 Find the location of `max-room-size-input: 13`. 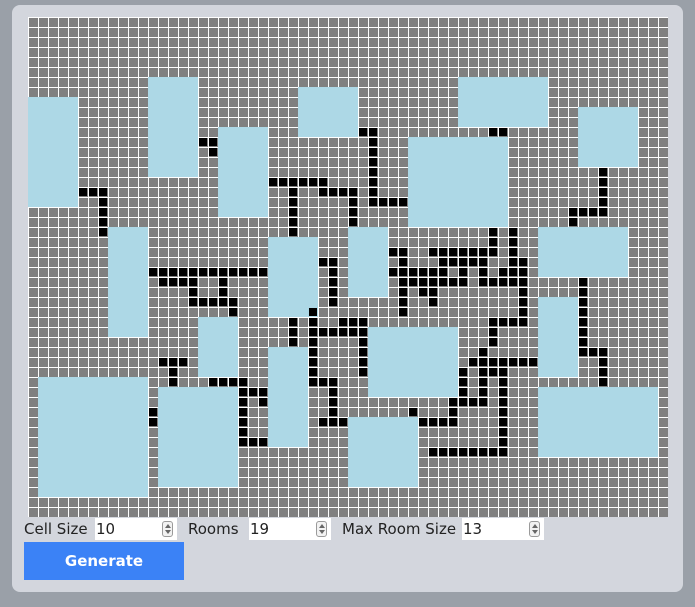

max-room-size-input: 13 is located at coordinates (503, 529).